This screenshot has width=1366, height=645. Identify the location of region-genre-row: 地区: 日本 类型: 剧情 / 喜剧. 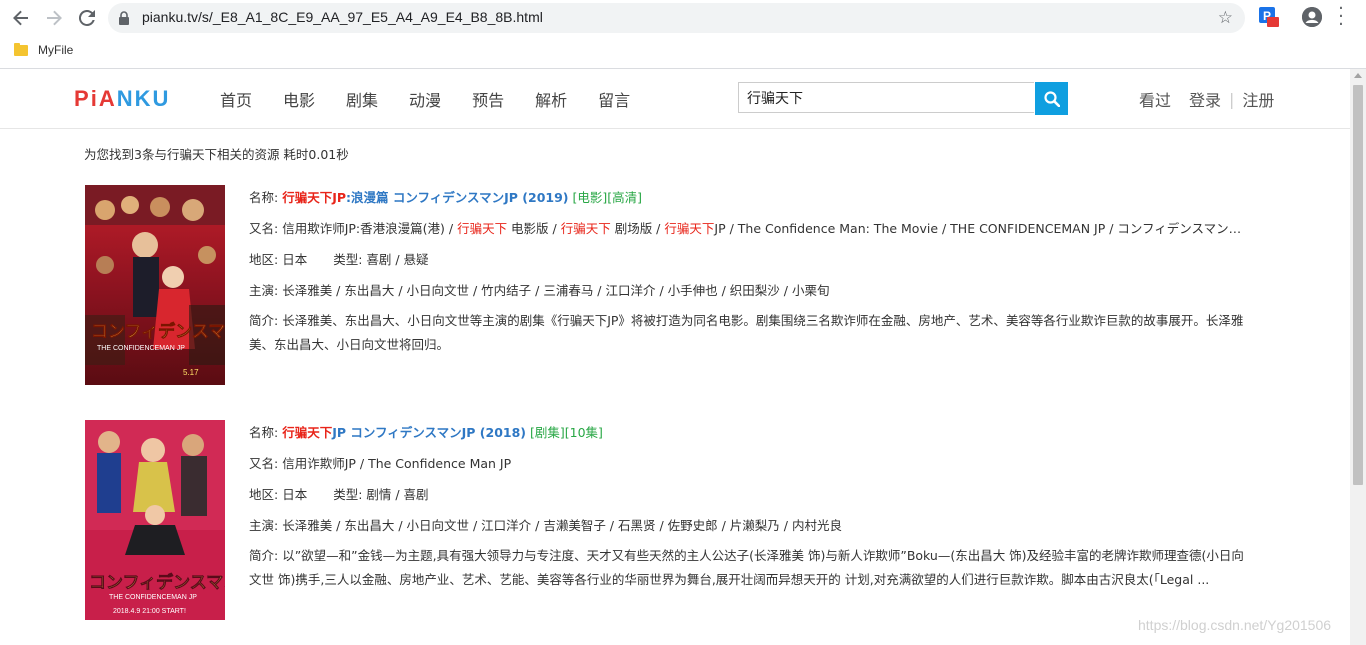
(749, 494).